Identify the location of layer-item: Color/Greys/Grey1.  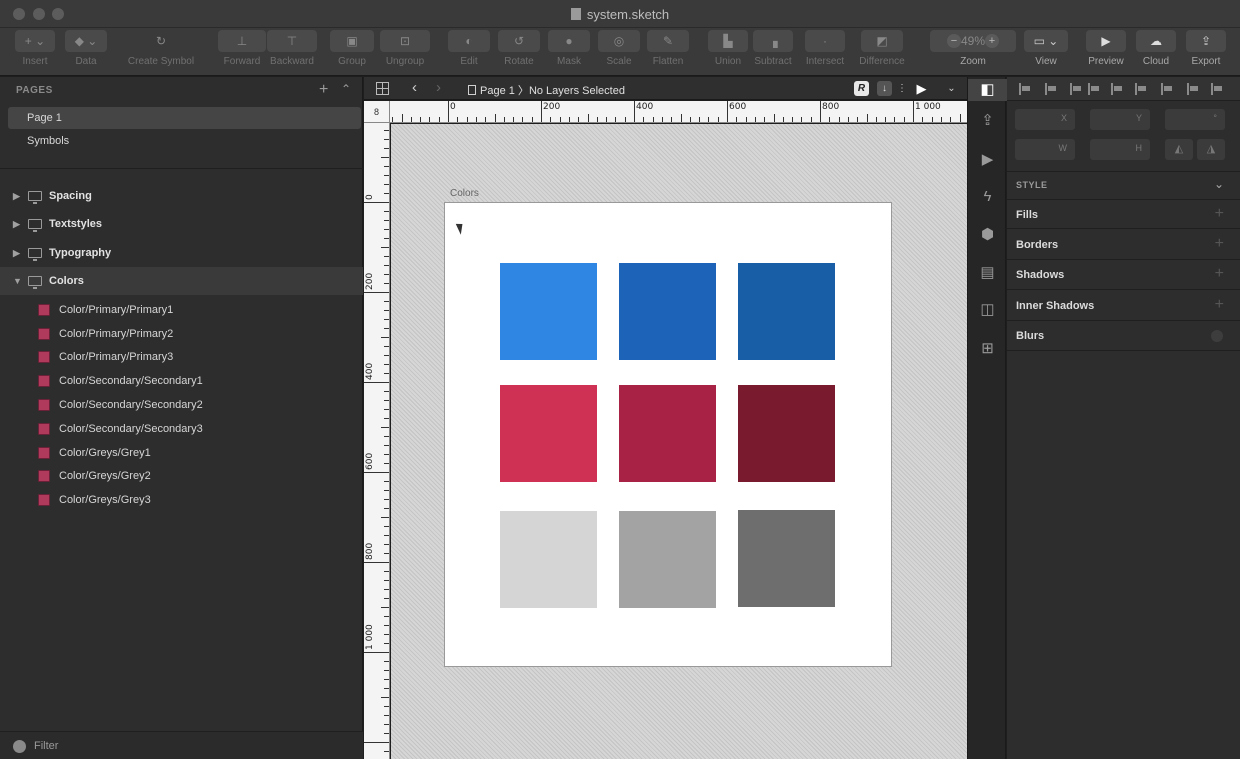
(181, 453).